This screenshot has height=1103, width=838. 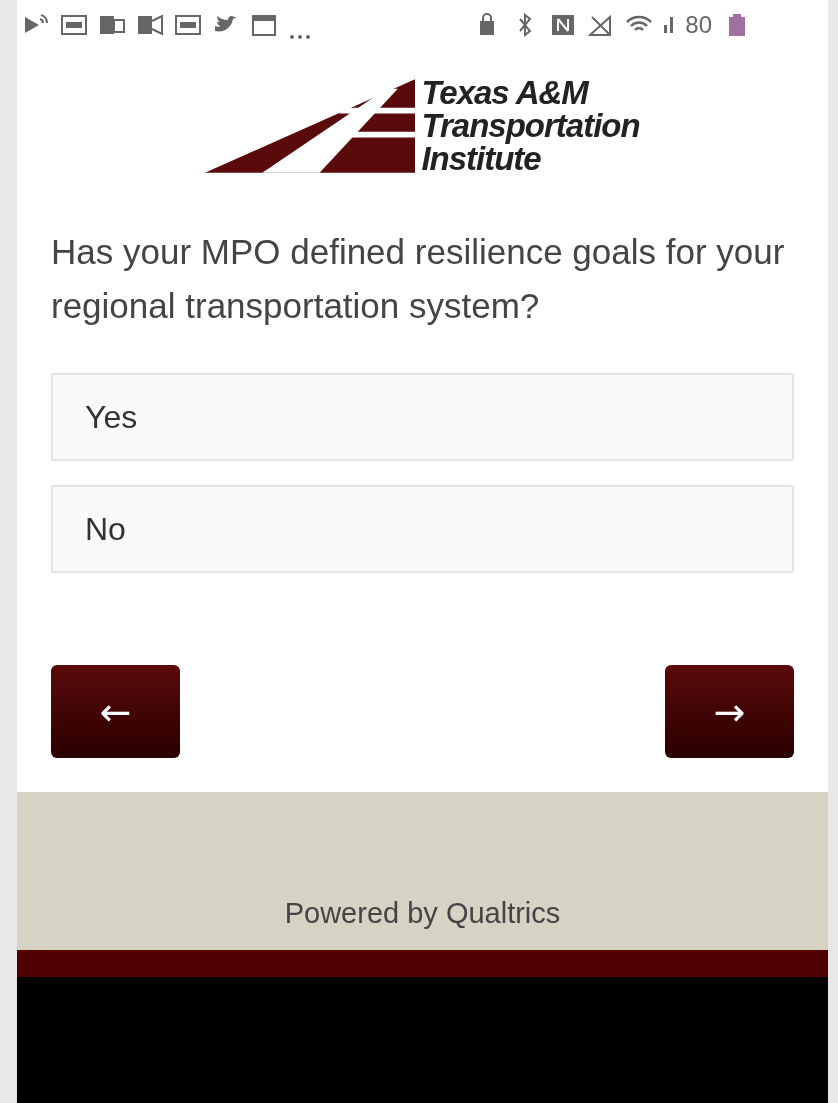 What do you see at coordinates (422, 417) in the screenshot?
I see `answer-option: Yes` at bounding box center [422, 417].